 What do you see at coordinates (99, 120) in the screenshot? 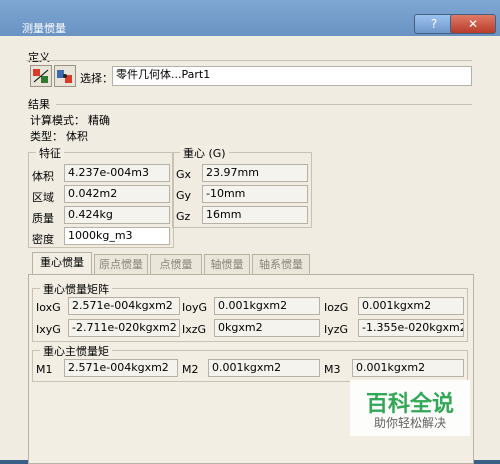
I see `calc-mode-value: 精确` at bounding box center [99, 120].